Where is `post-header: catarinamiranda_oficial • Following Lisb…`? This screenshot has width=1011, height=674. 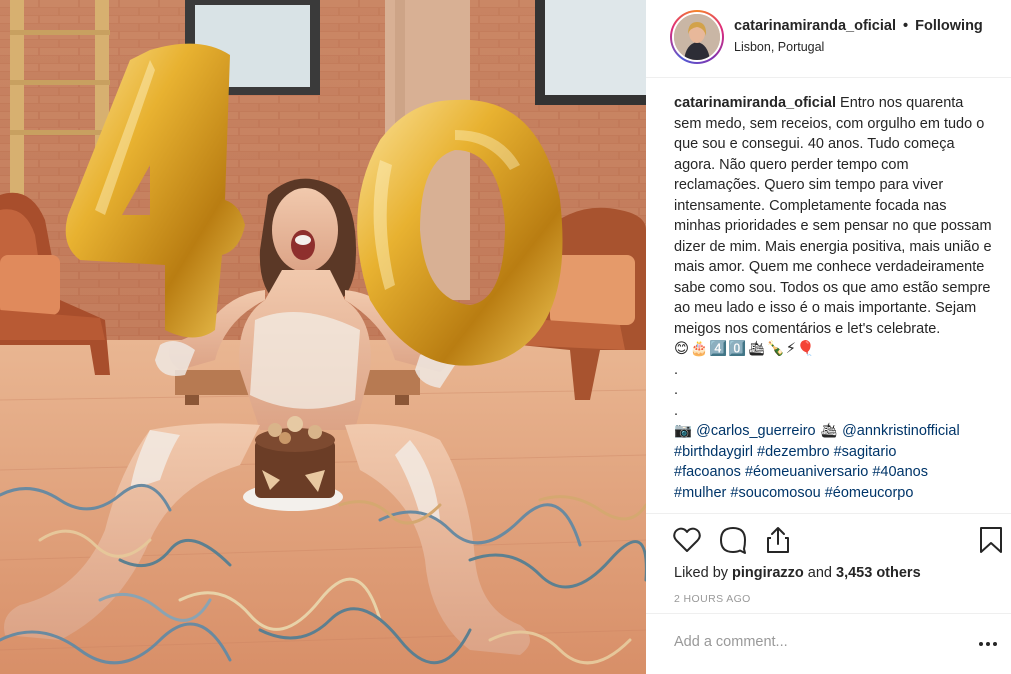
post-header: catarinamiranda_oficial • Following Lisb… is located at coordinates (828, 39).